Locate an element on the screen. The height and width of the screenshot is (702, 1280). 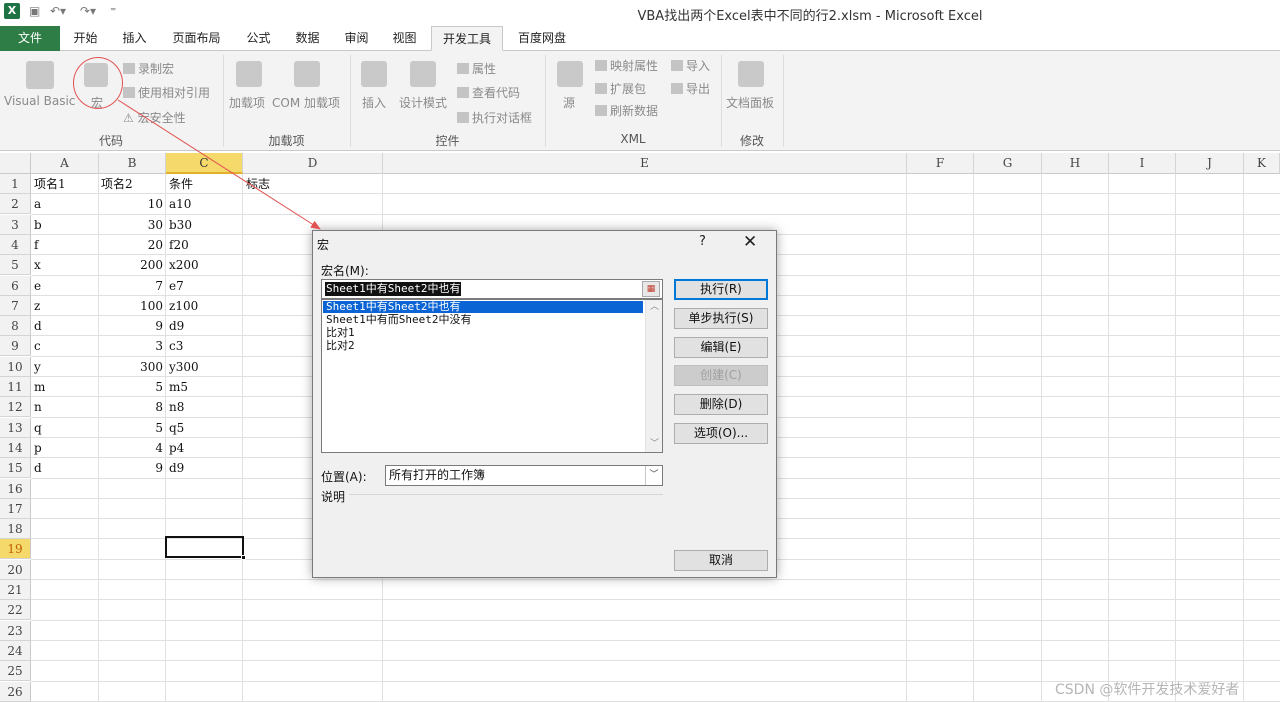
table-cell: c is located at coordinates (64, 346).